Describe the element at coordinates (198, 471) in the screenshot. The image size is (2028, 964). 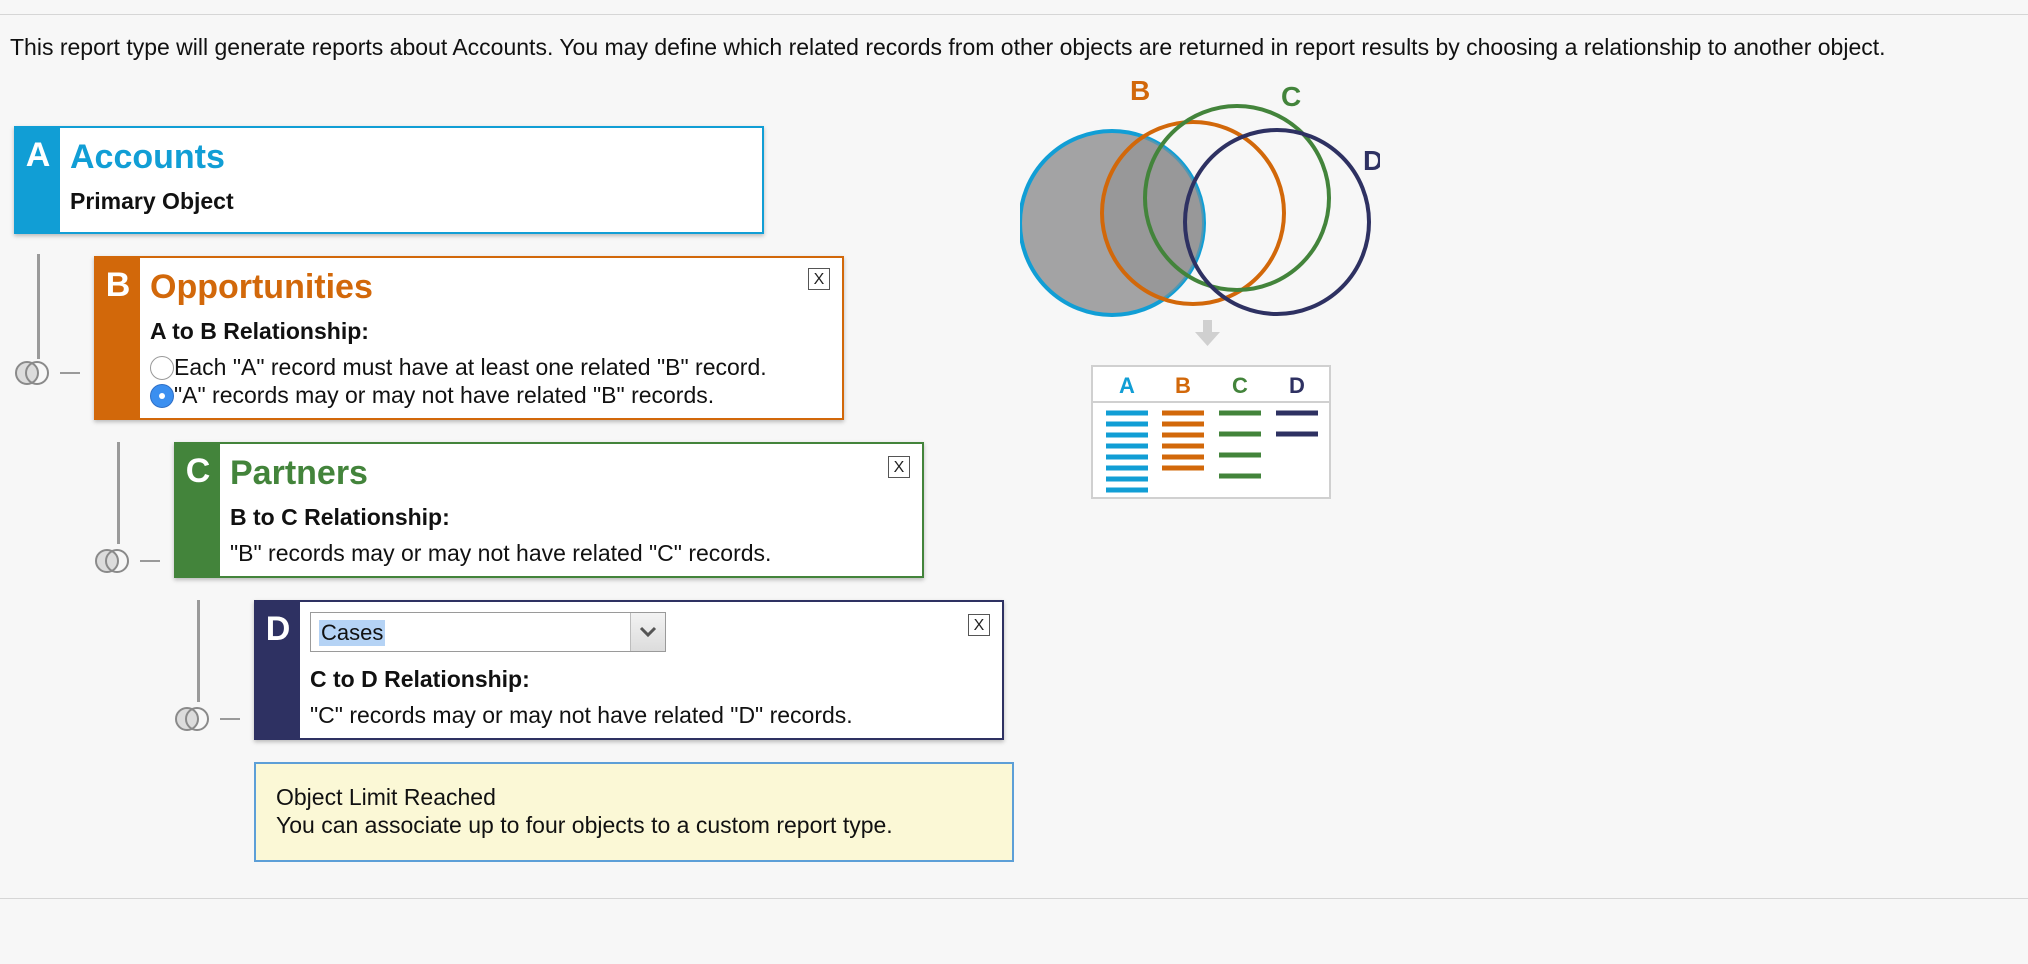
I see `object-letter-c: C` at that location.